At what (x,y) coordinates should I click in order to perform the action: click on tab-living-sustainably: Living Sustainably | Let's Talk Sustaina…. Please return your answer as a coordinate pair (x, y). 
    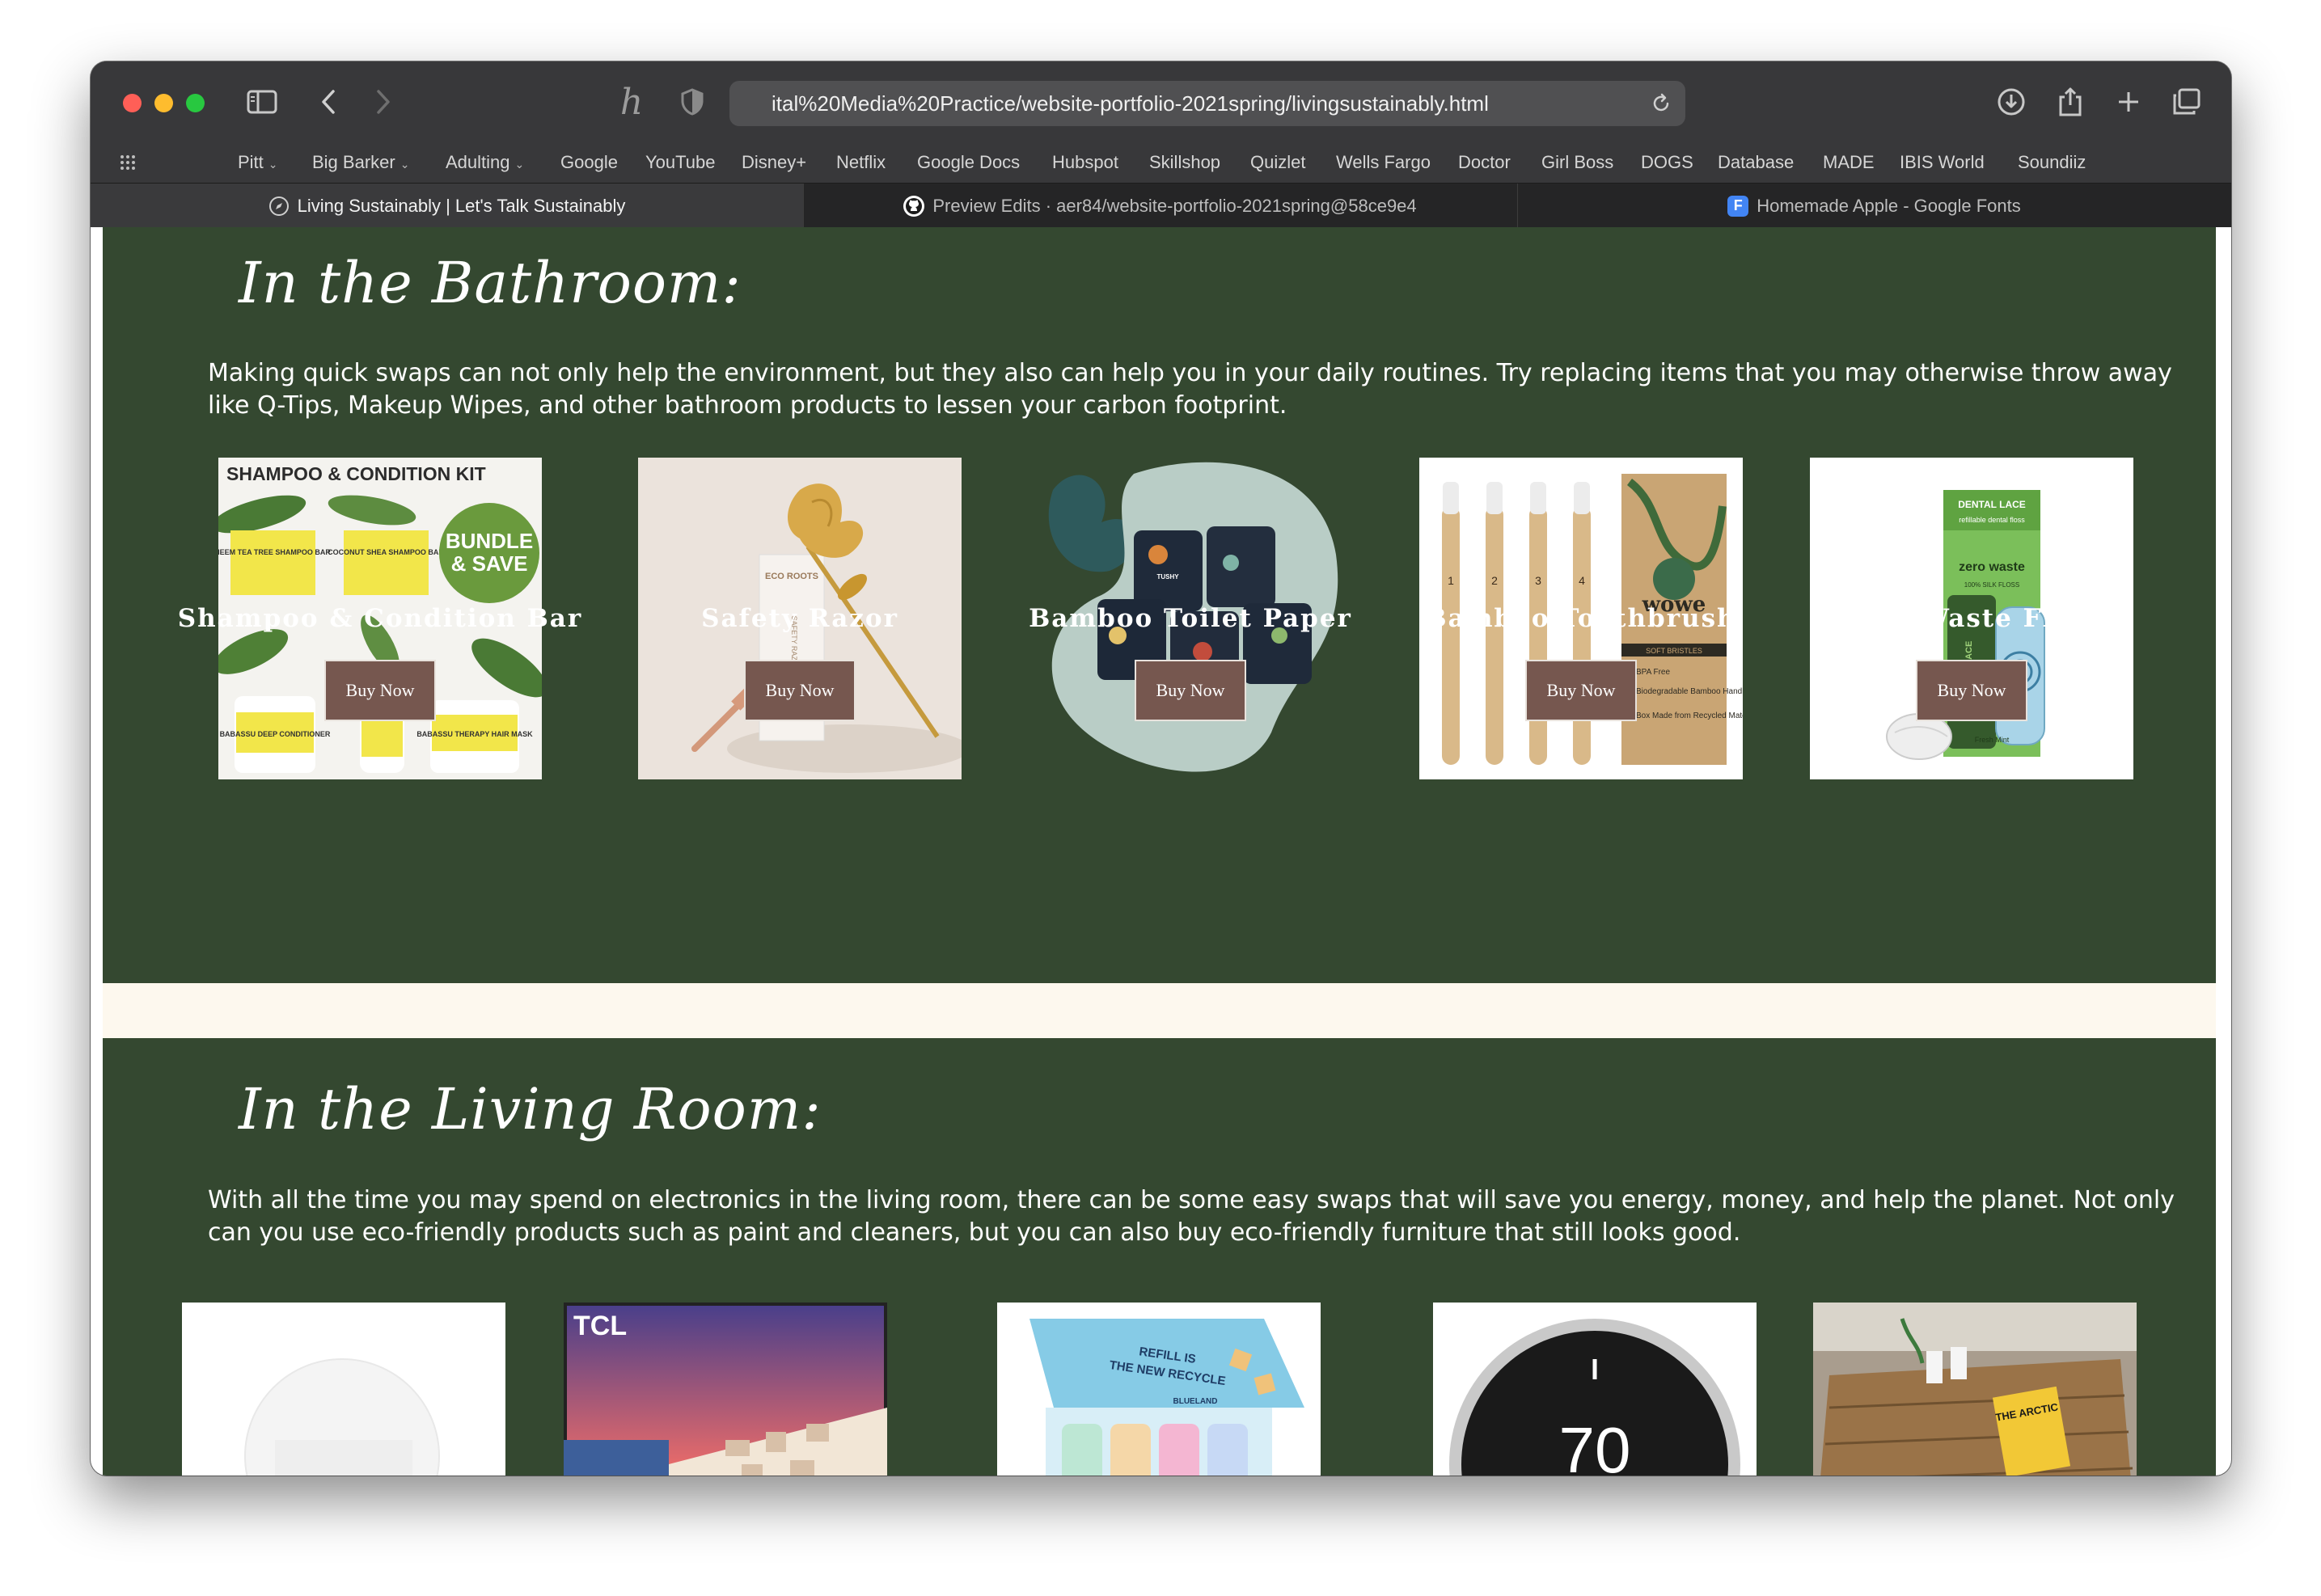
    Looking at the image, I should click on (447, 206).